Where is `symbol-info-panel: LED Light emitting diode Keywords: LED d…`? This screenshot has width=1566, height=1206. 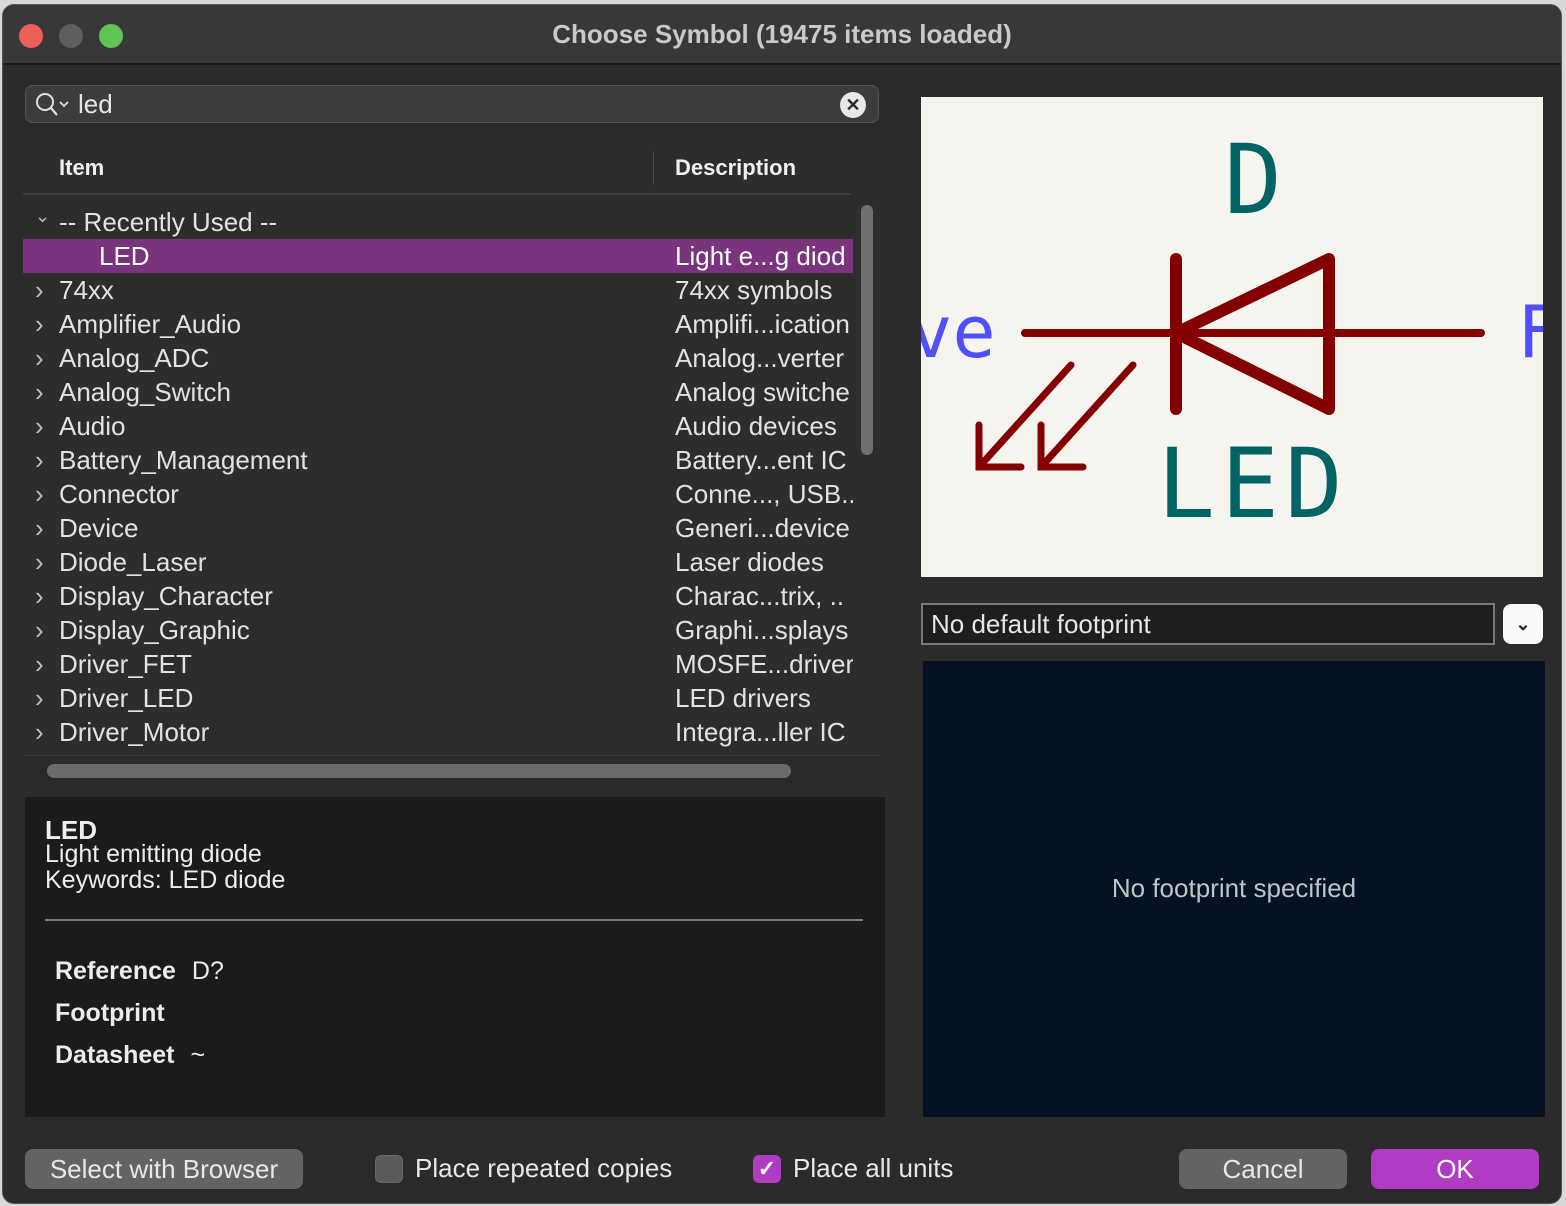
symbol-info-panel: LED Light emitting diode Keywords: LED d… is located at coordinates (455, 957).